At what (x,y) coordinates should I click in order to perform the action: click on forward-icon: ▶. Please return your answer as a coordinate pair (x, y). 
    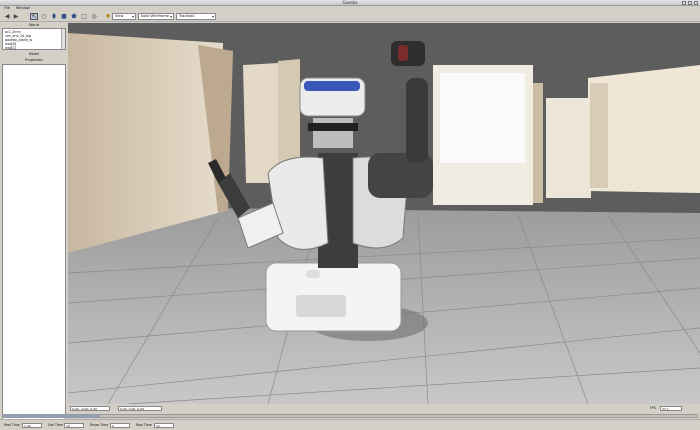
    Looking at the image, I should click on (16, 16).